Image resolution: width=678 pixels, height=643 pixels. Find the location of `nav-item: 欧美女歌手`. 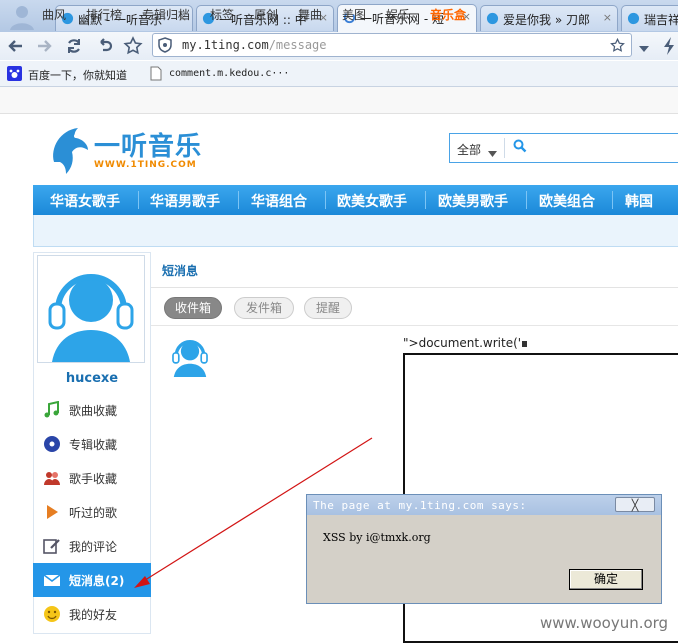

nav-item: 欧美女歌手 is located at coordinates (372, 201).